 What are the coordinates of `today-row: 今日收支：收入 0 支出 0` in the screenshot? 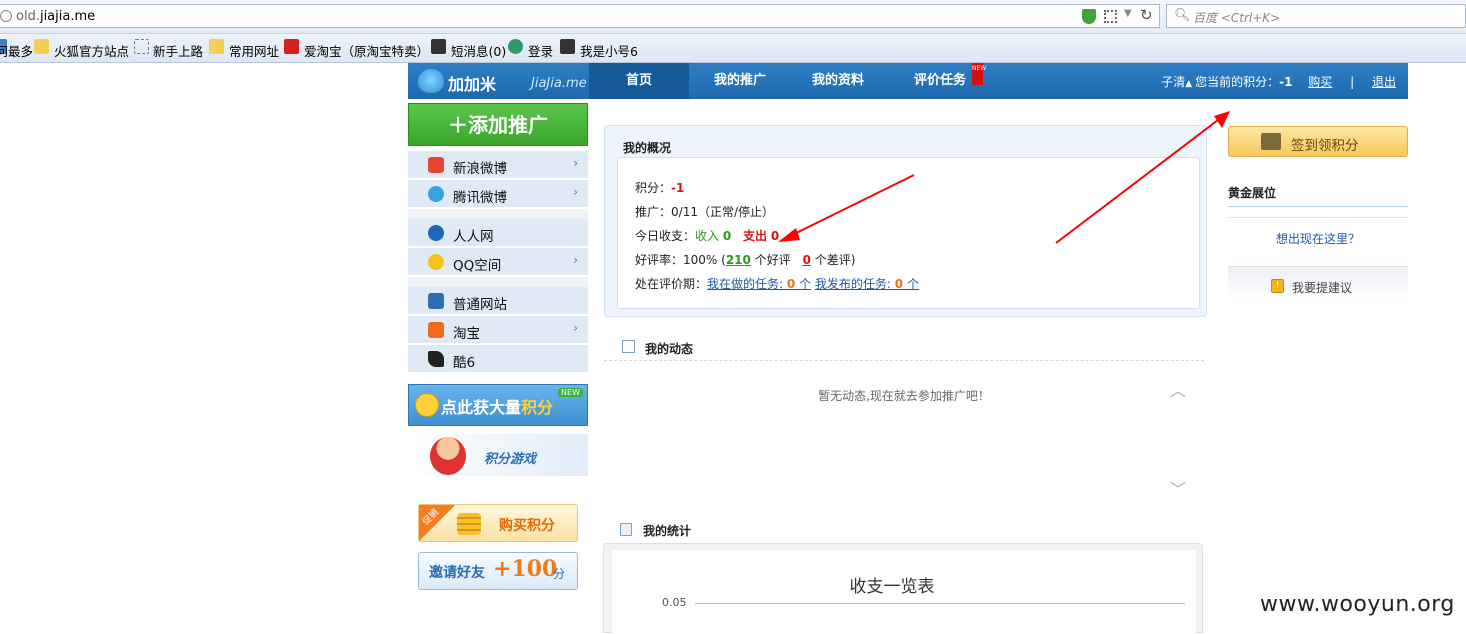 It's located at (707, 236).